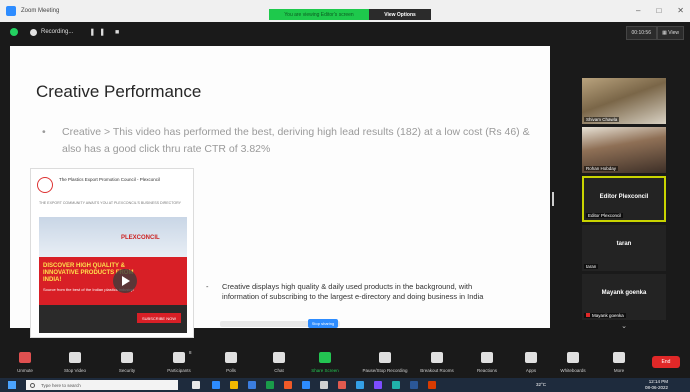  I want to click on apps-label: Apps, so click(531, 370).